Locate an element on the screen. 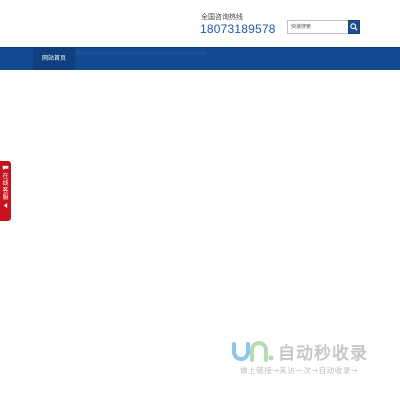 The width and height of the screenshot is (400, 400). wm-logo-icon is located at coordinates (253, 351).